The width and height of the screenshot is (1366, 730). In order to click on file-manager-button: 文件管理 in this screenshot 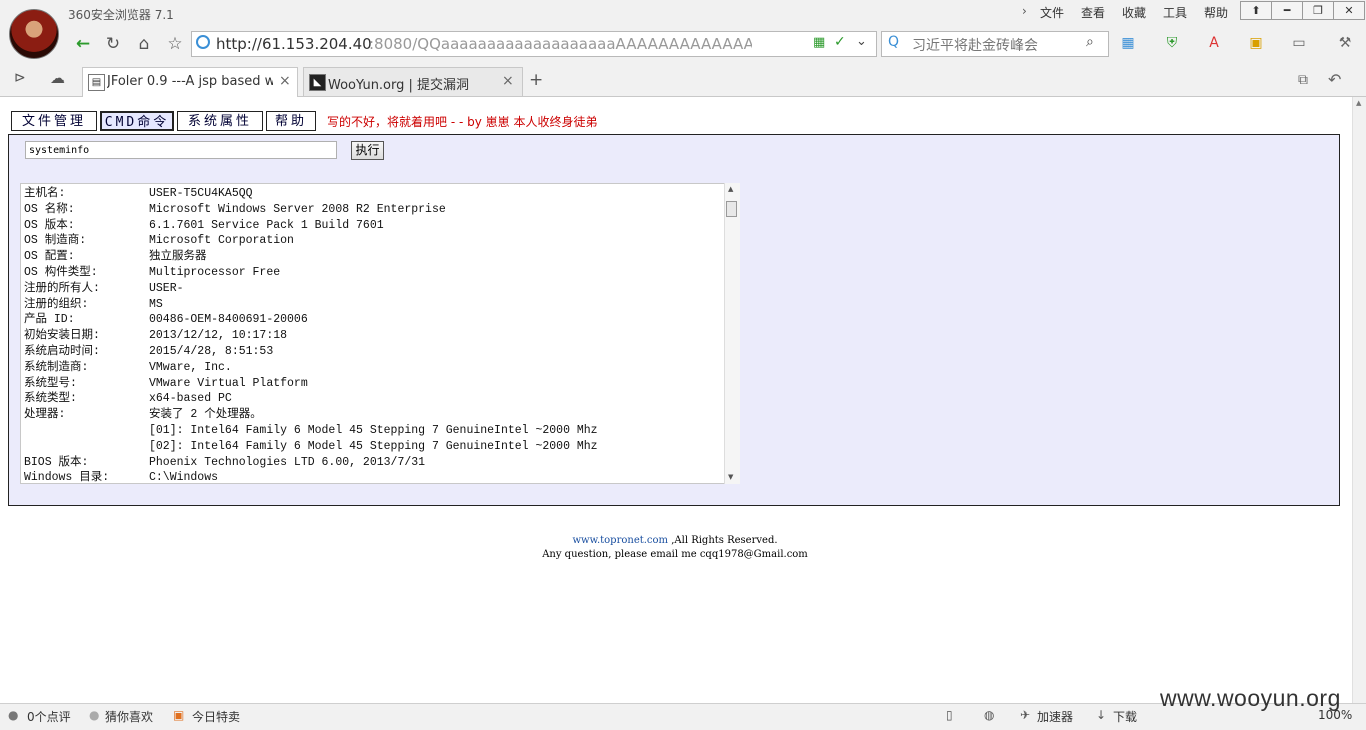, I will do `click(54, 121)`.